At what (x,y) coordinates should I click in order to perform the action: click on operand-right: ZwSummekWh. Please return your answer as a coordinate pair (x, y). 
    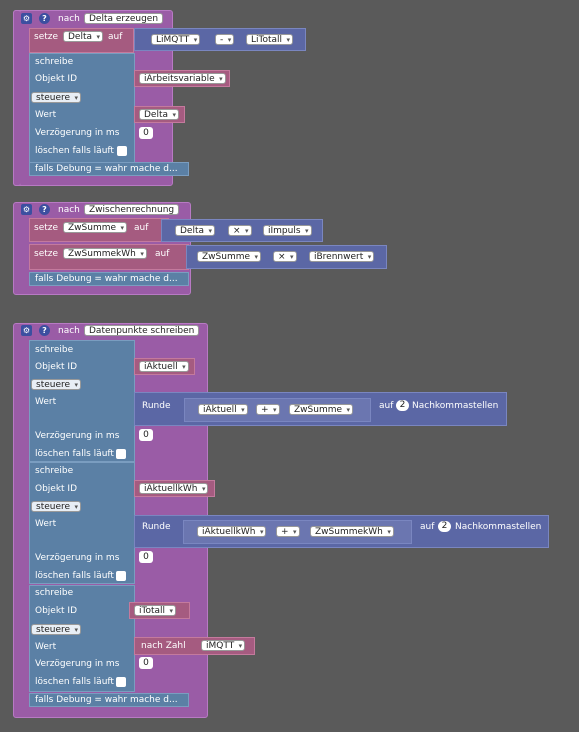
    Looking at the image, I should click on (352, 532).